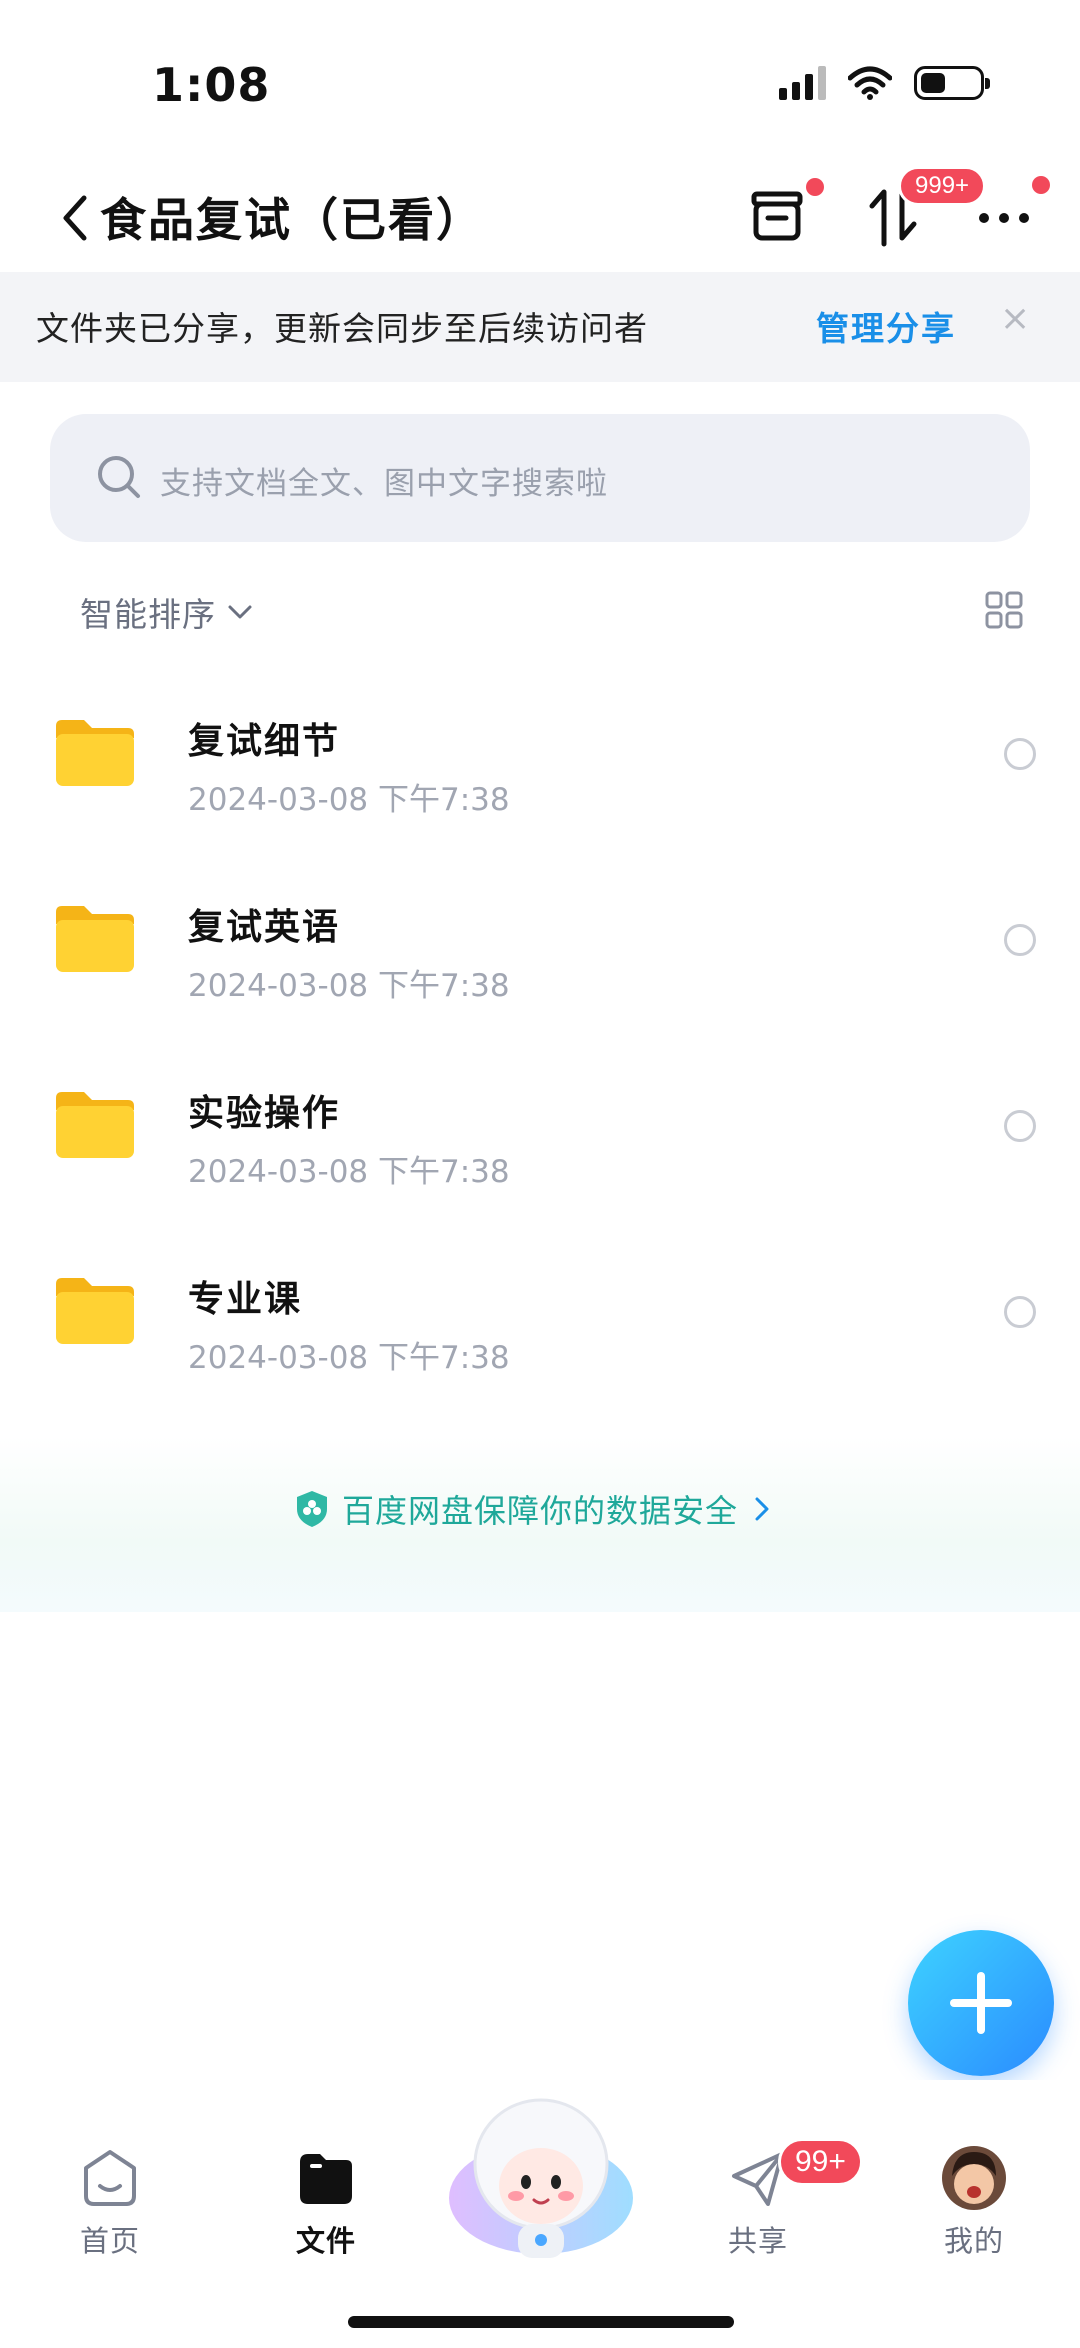 Image resolution: width=1080 pixels, height=2348 pixels. Describe the element at coordinates (952, 83) in the screenshot. I see `battery-icon` at that location.